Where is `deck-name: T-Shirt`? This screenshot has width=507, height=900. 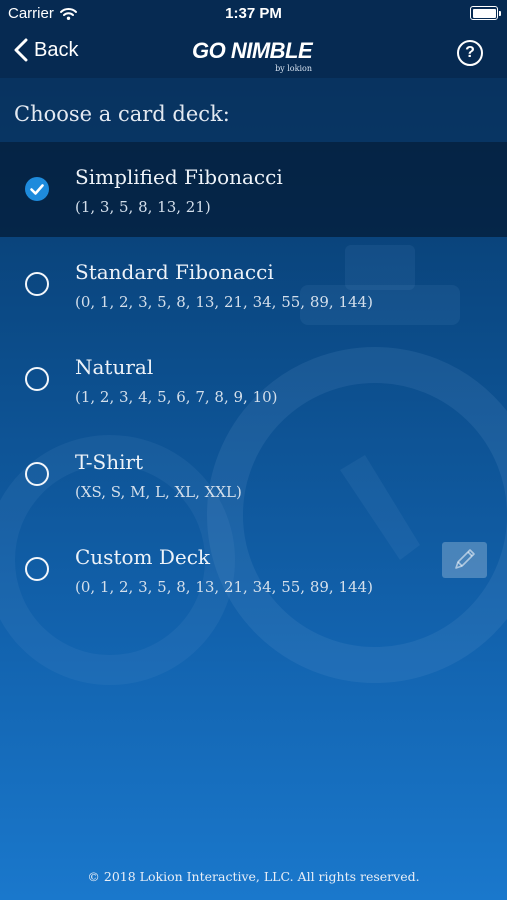 deck-name: T-Shirt is located at coordinates (109, 462).